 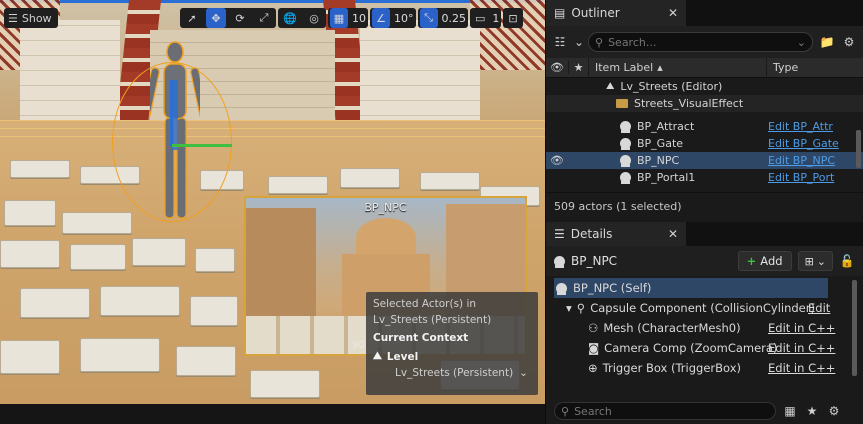 What do you see at coordinates (175, 132) in the screenshot?
I see `npc-mannequin` at bounding box center [175, 132].